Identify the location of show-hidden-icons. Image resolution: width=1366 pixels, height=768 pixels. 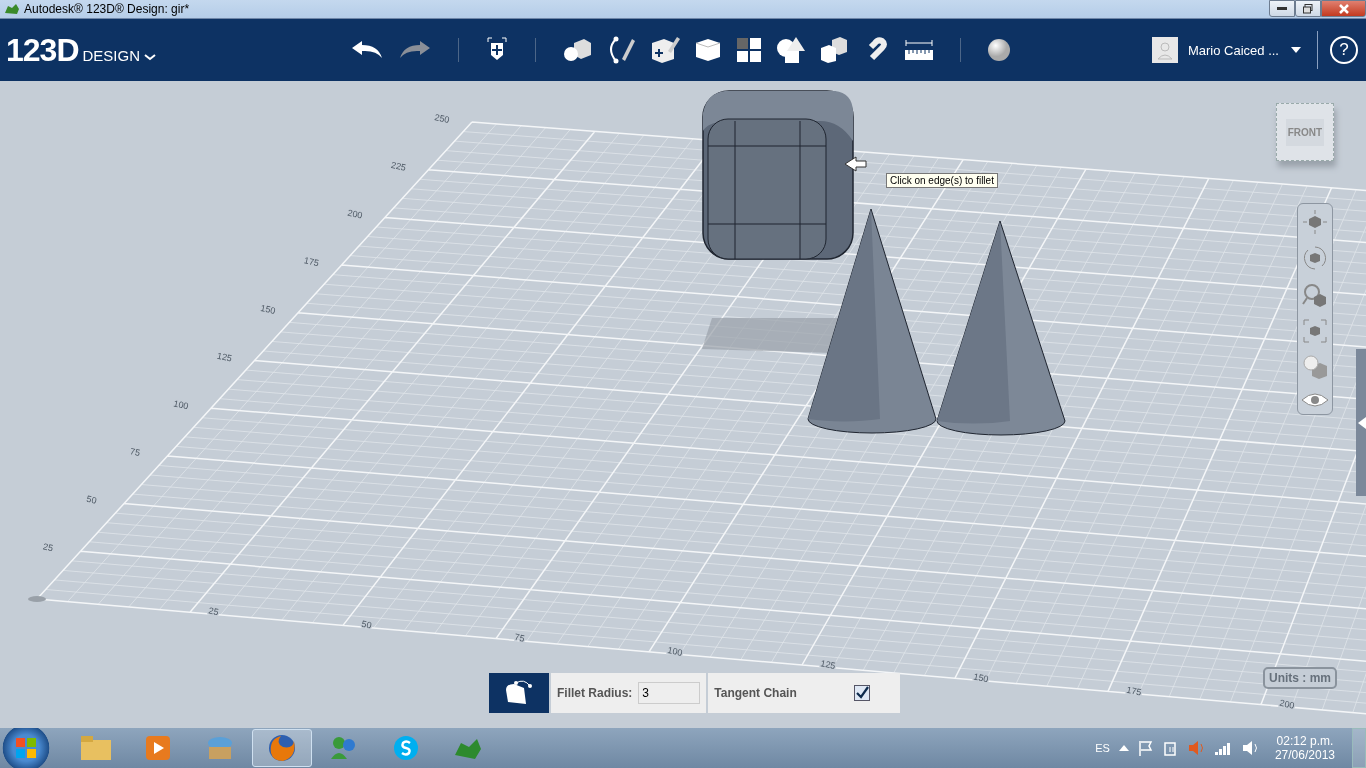
(1123, 748).